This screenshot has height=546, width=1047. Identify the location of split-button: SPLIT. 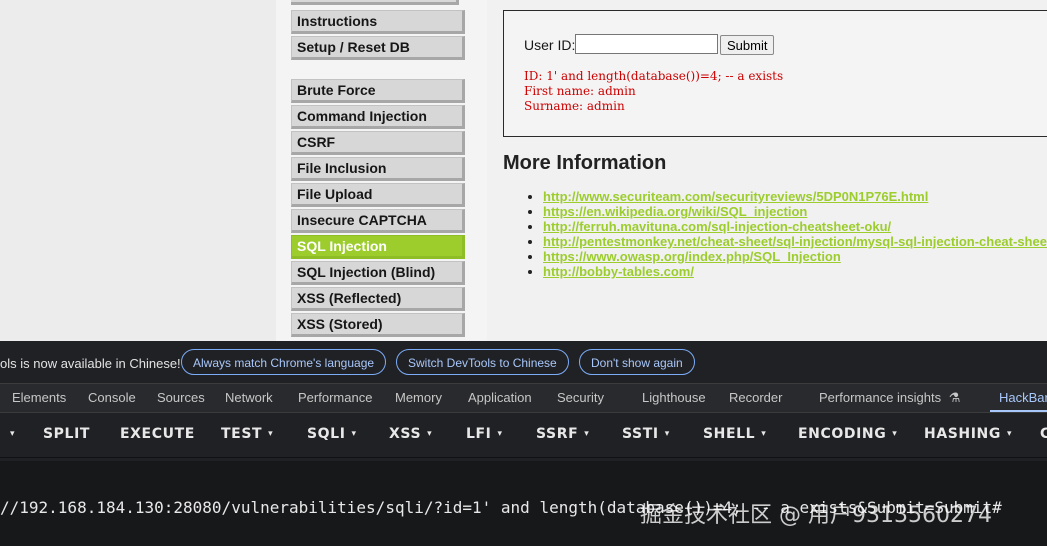
(66, 434).